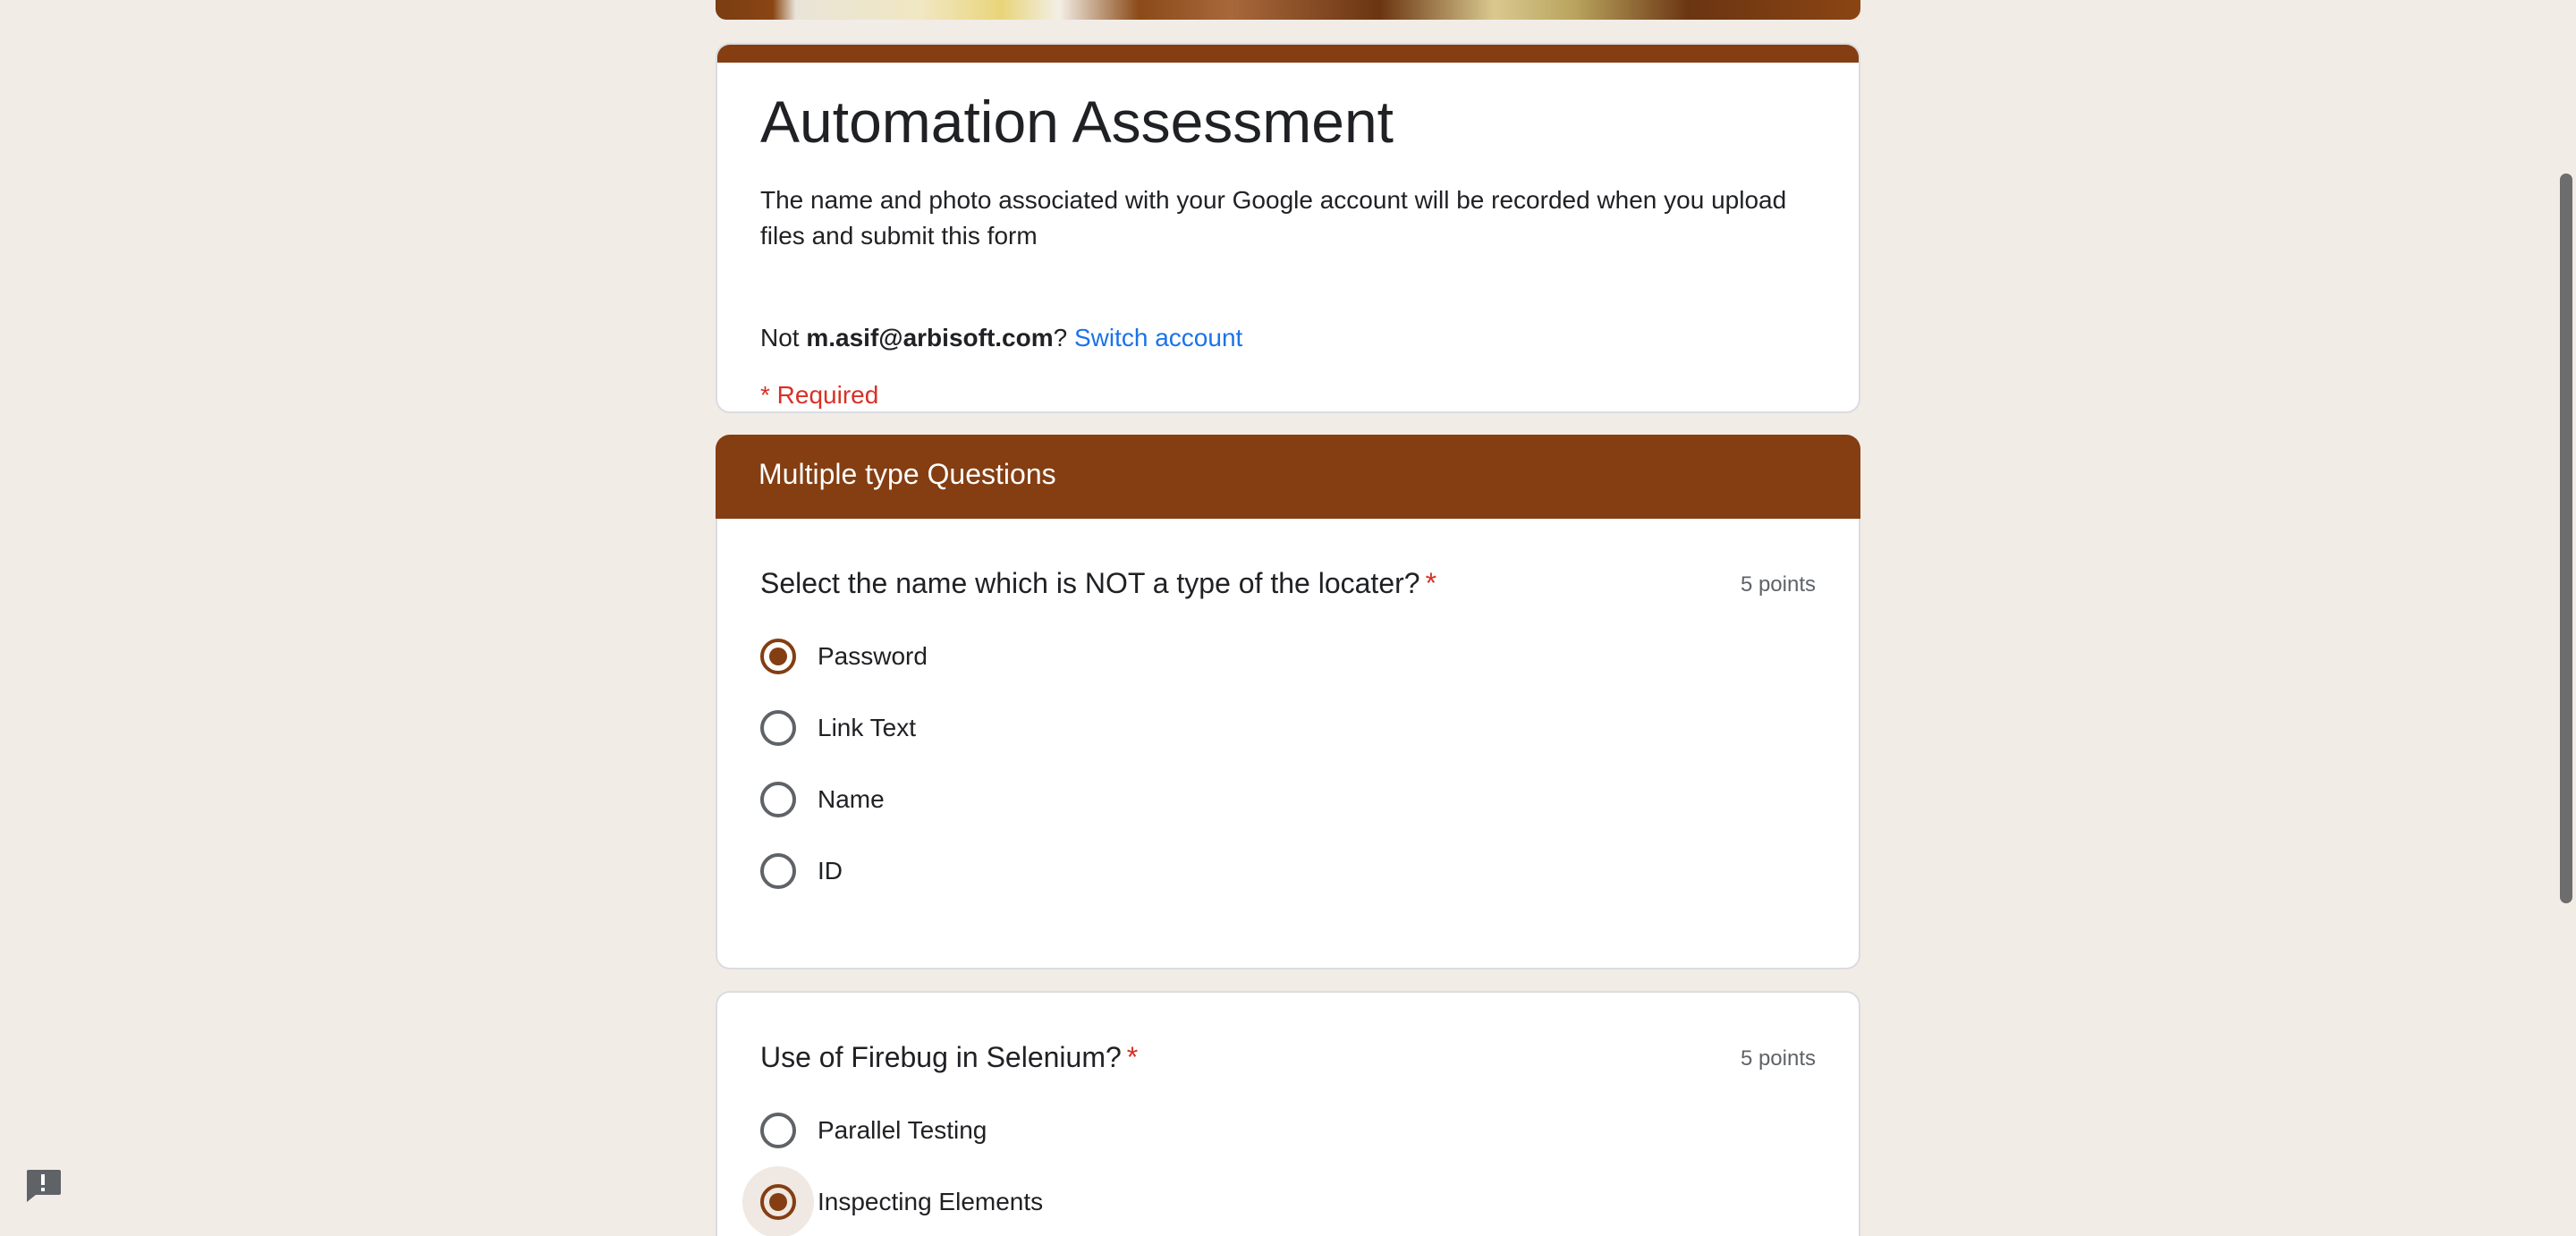  Describe the element at coordinates (867, 727) in the screenshot. I see `option-label: Link Text` at that location.